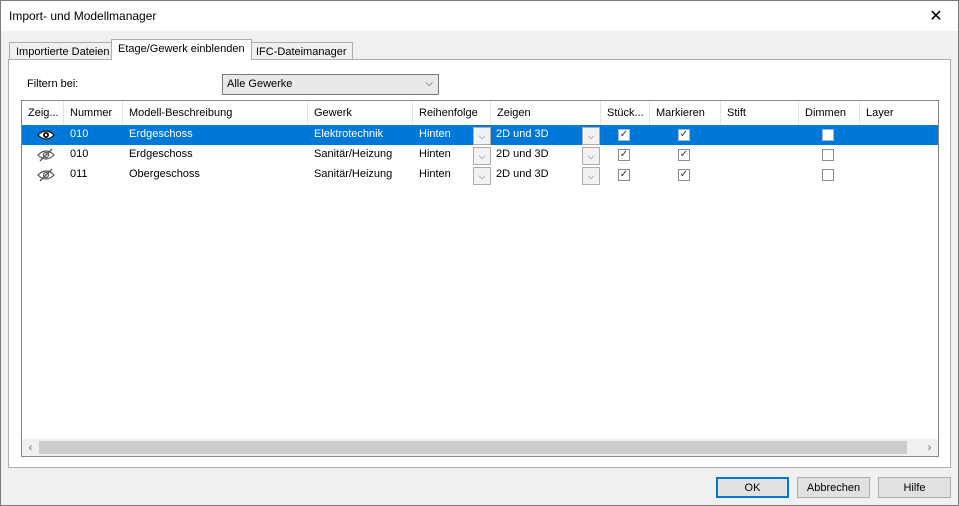  Describe the element at coordinates (833, 487) in the screenshot. I see `cancel-button: Abbrechen` at that location.